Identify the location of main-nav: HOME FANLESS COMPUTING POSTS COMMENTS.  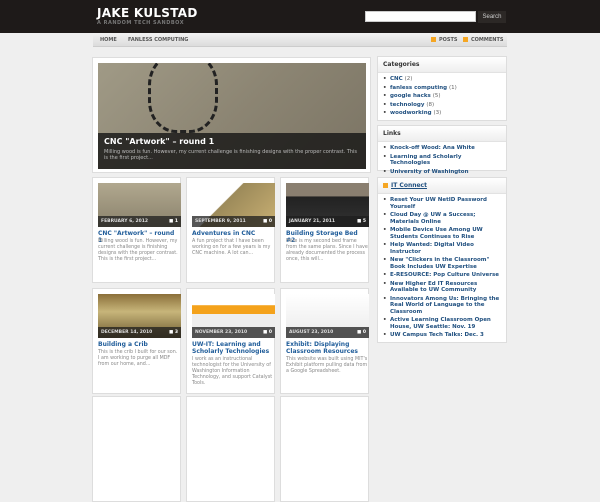
(300, 40).